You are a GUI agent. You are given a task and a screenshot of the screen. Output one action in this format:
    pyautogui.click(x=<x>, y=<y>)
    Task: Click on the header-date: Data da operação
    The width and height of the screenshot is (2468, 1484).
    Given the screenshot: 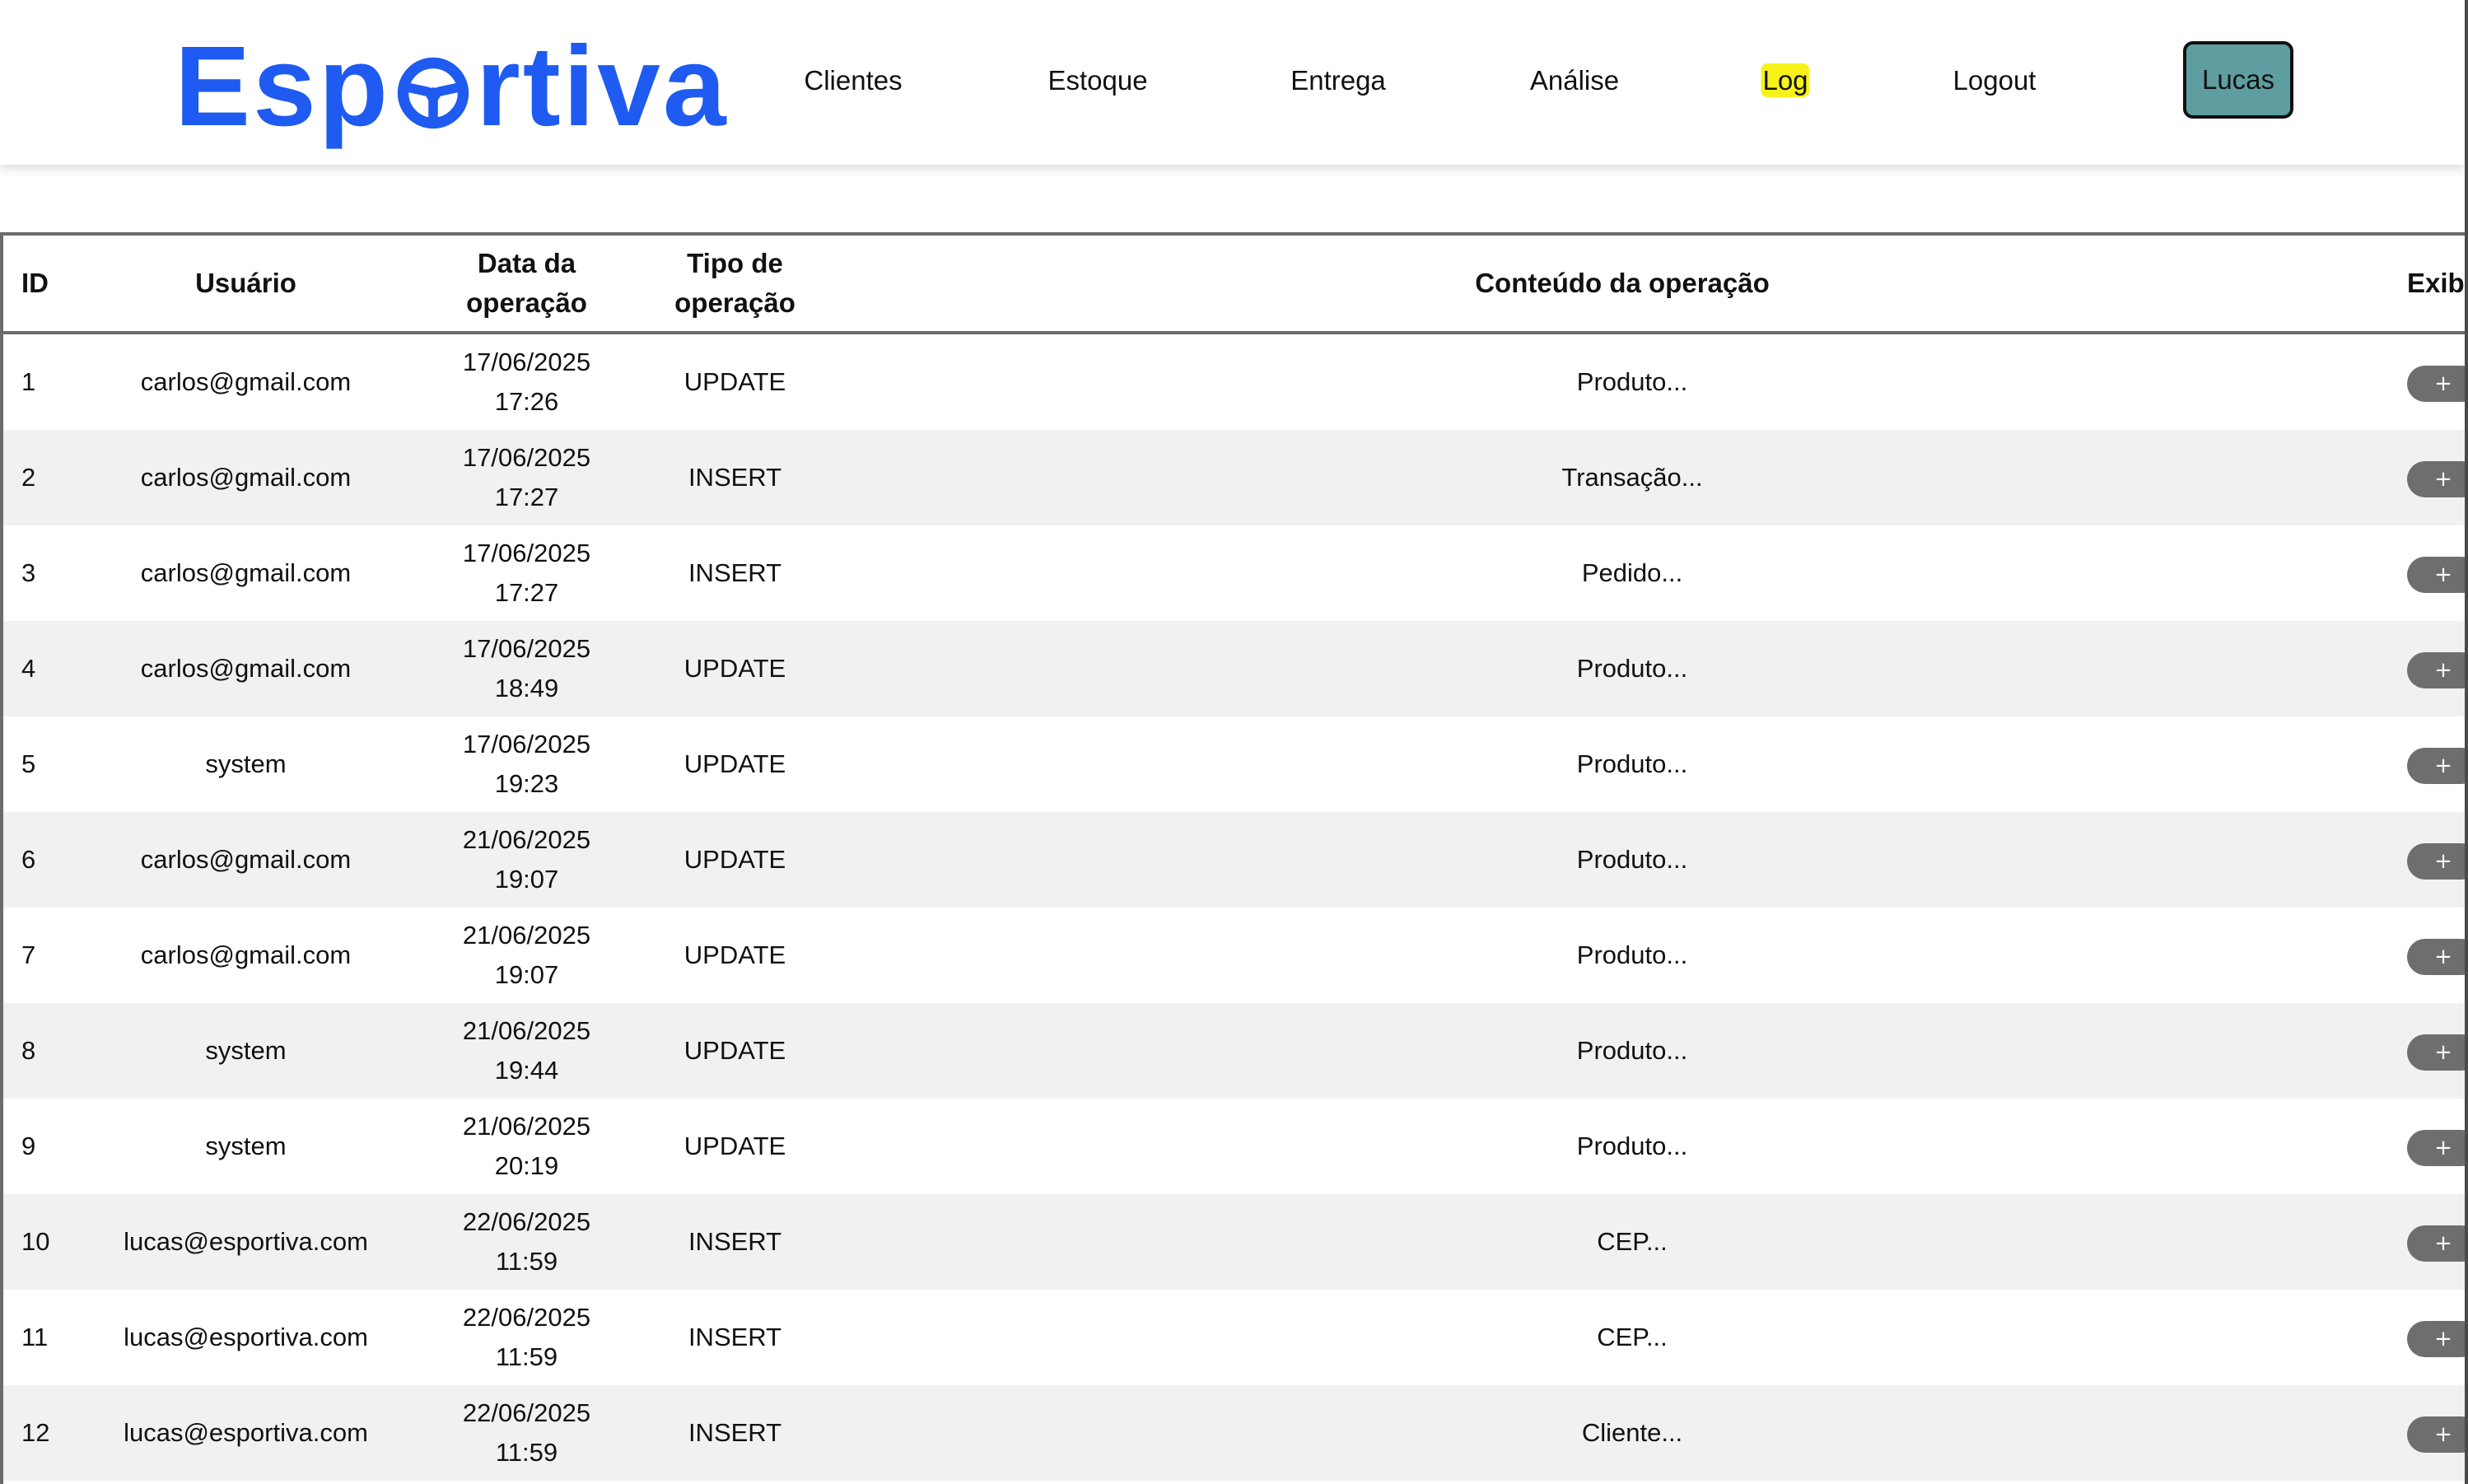 What is the action you would take?
    pyautogui.click(x=526, y=285)
    